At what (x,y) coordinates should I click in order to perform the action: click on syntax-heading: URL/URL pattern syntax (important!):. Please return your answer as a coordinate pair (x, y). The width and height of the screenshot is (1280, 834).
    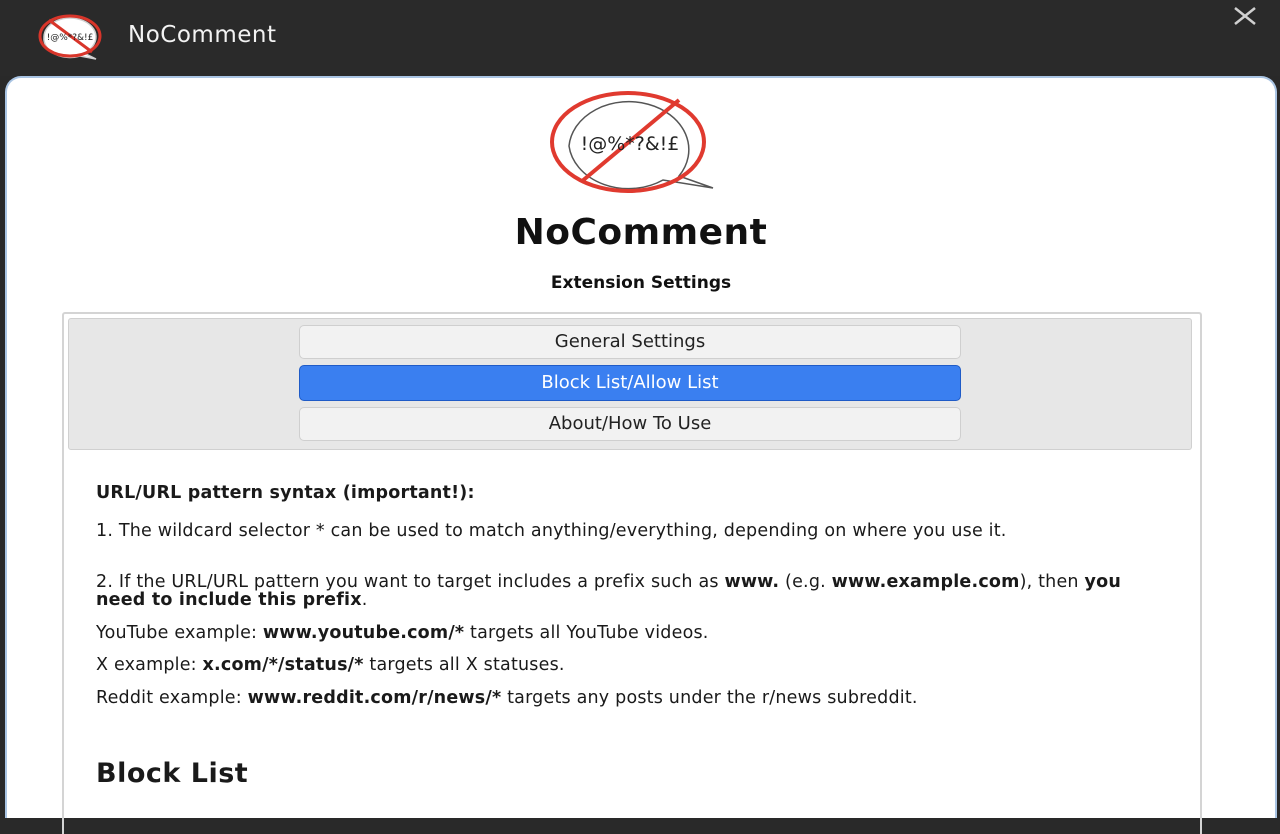
    Looking at the image, I should click on (285, 493).